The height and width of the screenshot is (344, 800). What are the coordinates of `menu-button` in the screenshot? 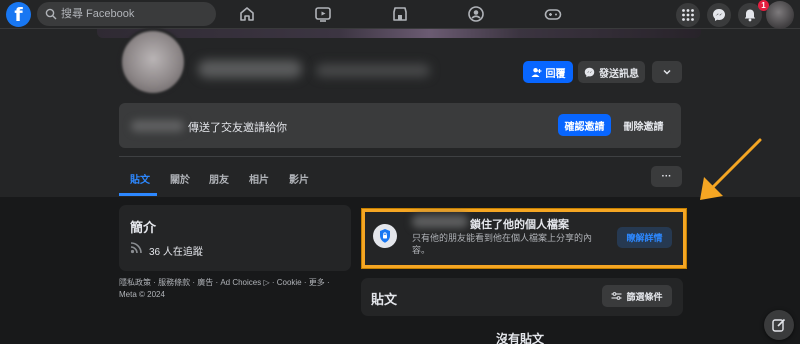 It's located at (688, 15).